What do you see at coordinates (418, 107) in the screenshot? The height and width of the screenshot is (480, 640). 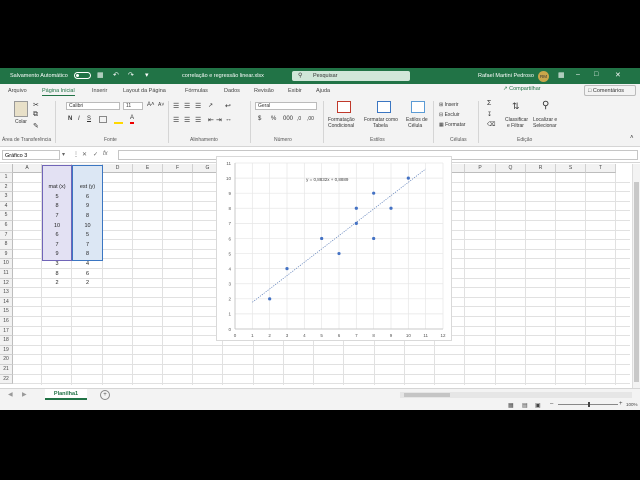 I see `cell-styles-icon` at bounding box center [418, 107].